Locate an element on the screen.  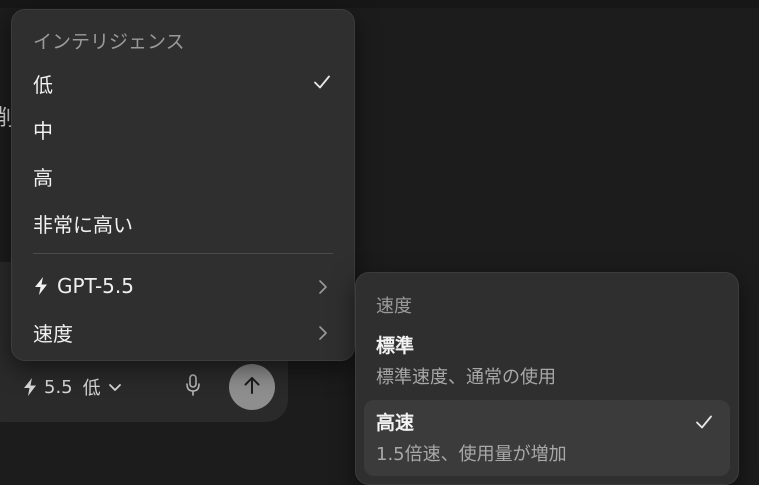
menu-item-model: GPT-5.5 is located at coordinates (183, 286).